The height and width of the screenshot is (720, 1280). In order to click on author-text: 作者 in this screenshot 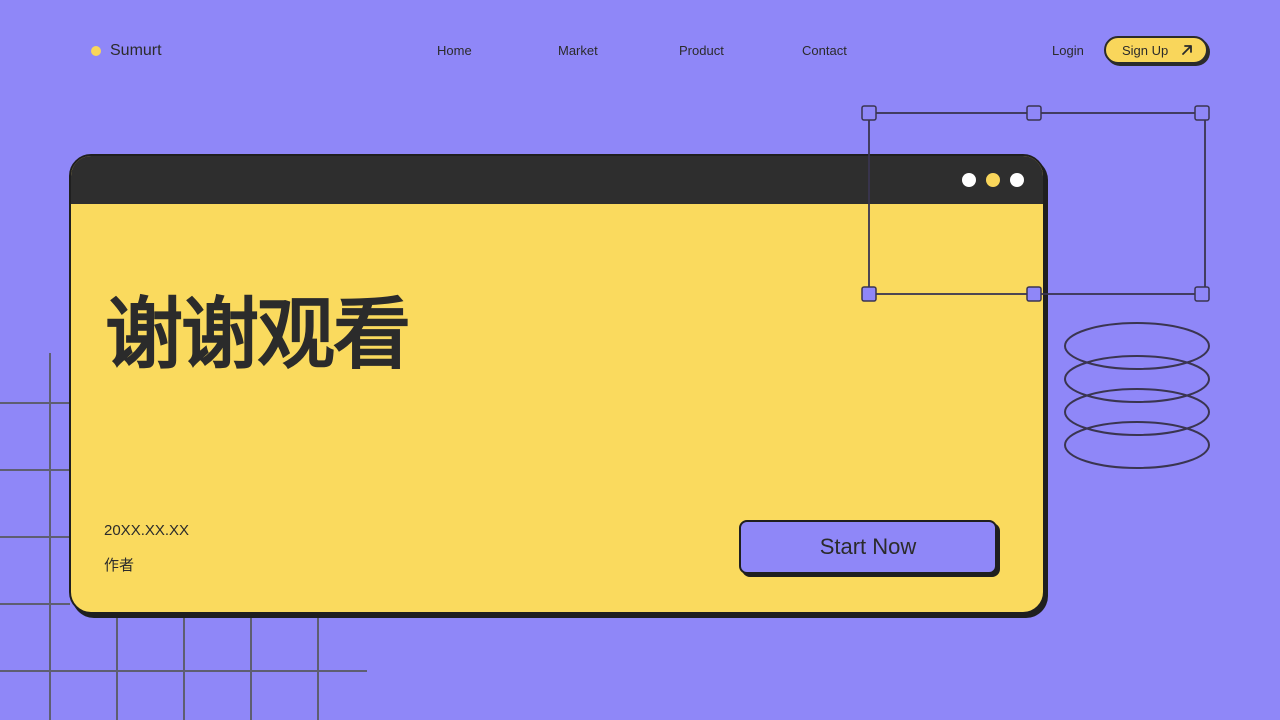, I will do `click(119, 565)`.